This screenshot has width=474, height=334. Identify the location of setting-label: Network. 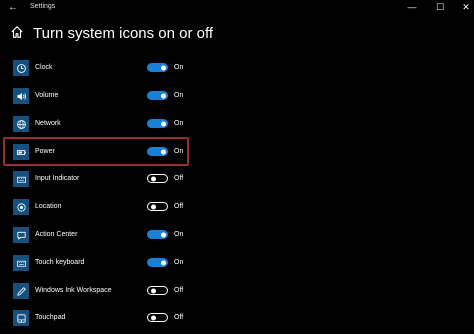
(48, 123).